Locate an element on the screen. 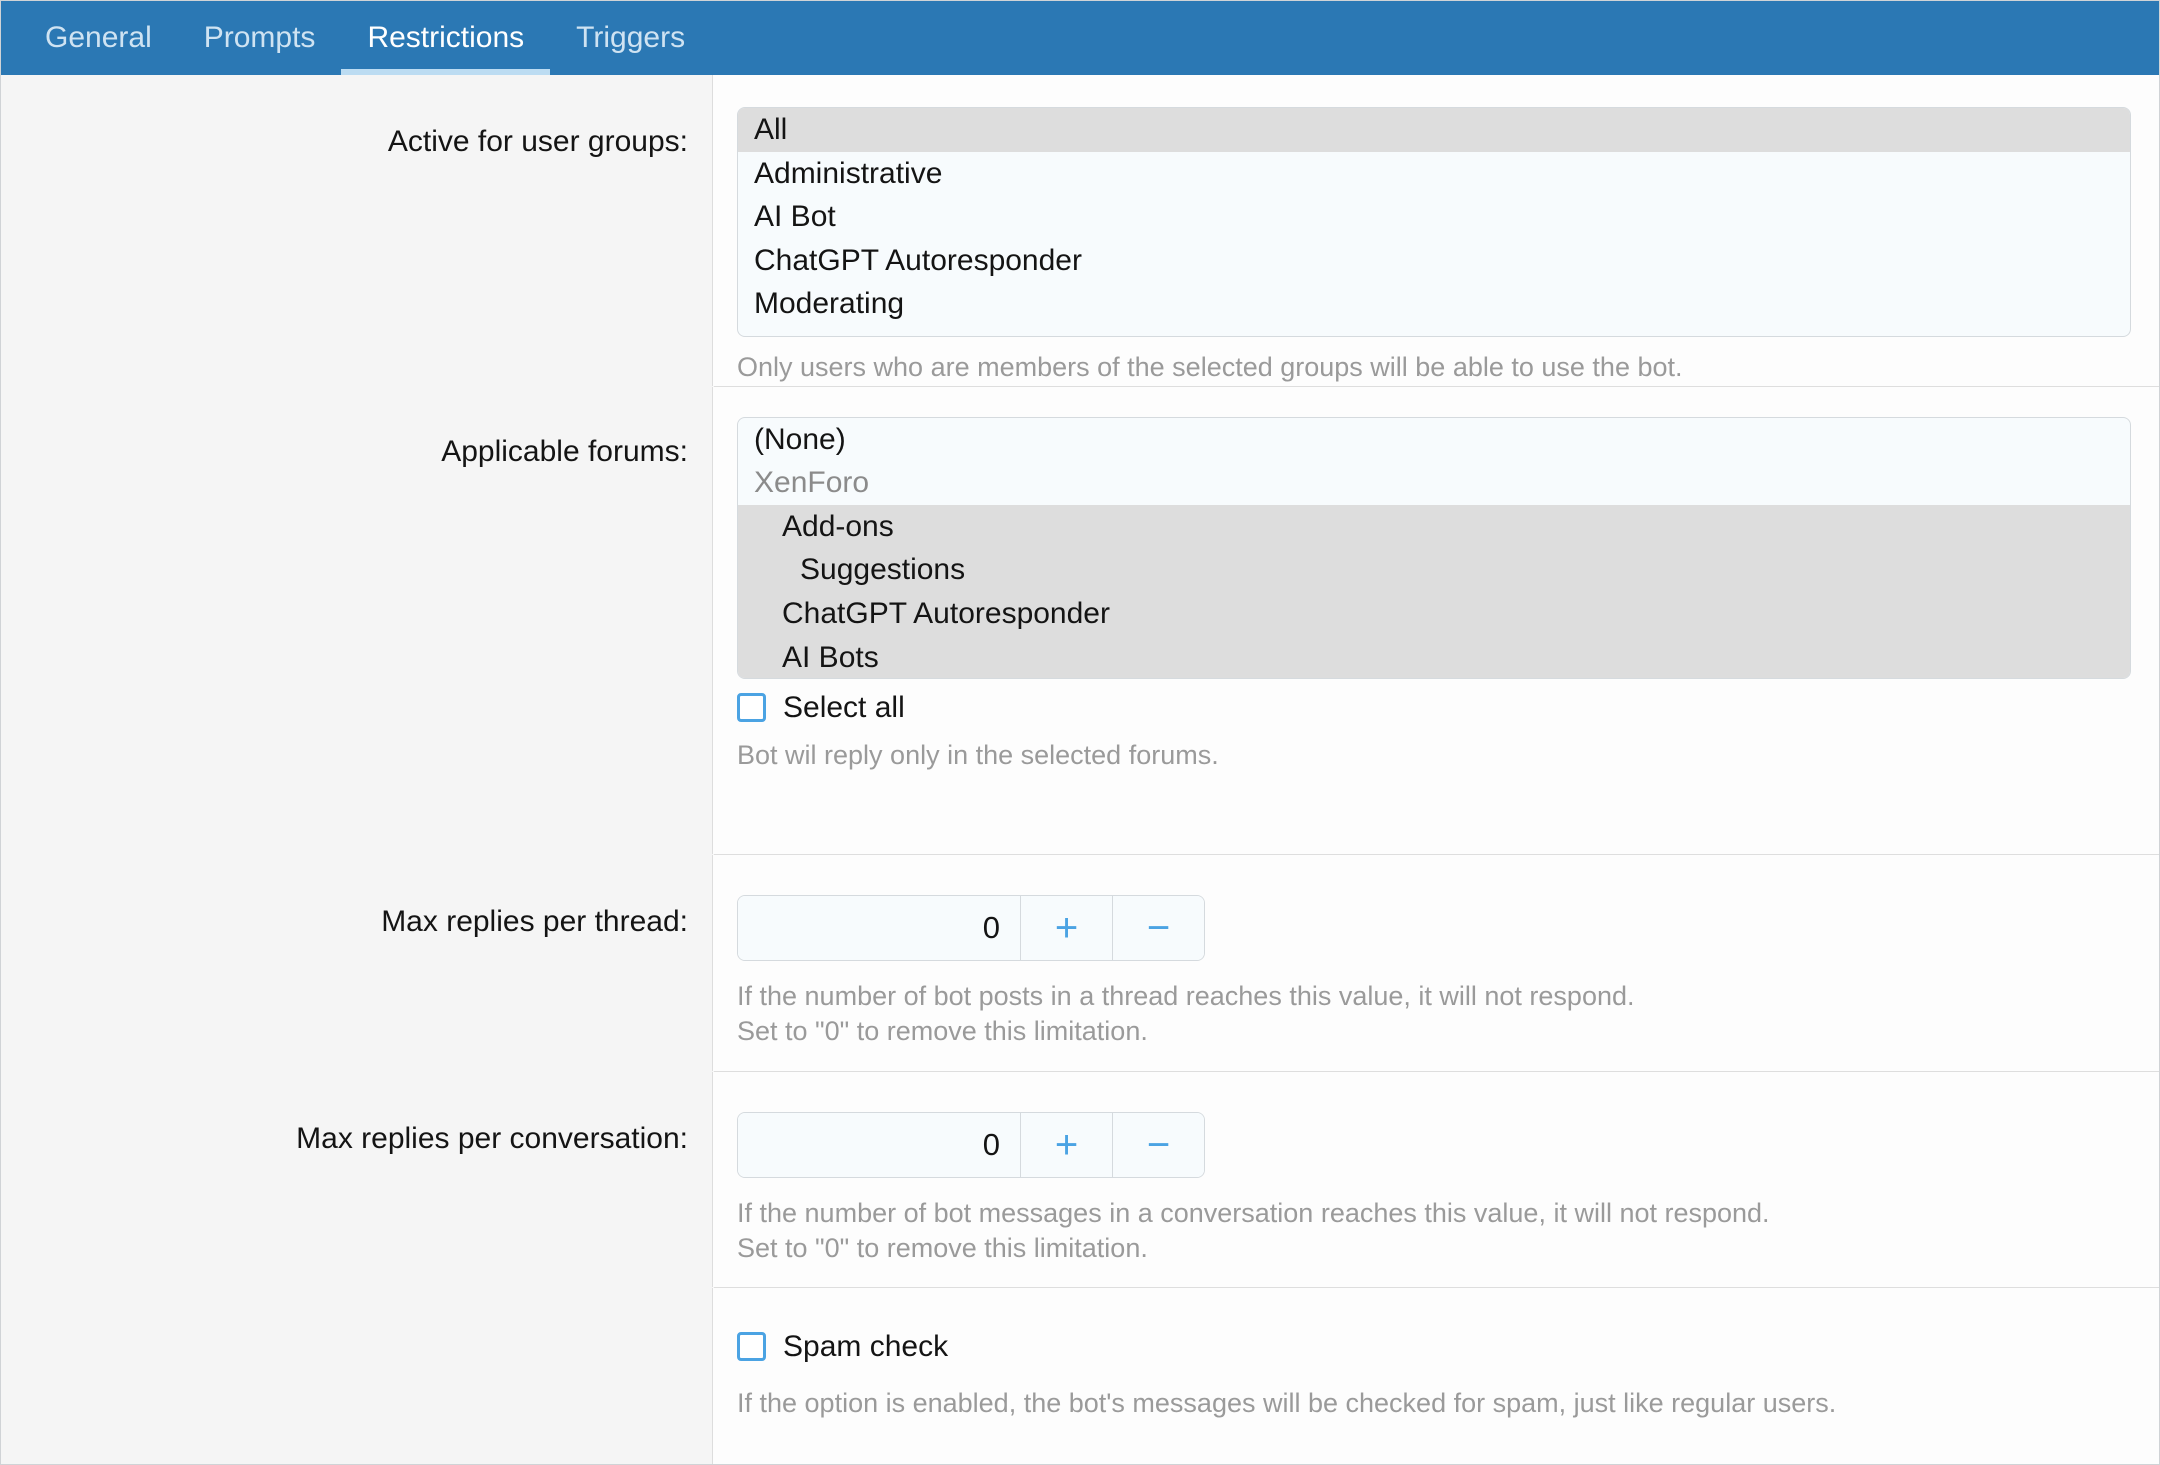  select-all-forums-label: Select all is located at coordinates (844, 707).